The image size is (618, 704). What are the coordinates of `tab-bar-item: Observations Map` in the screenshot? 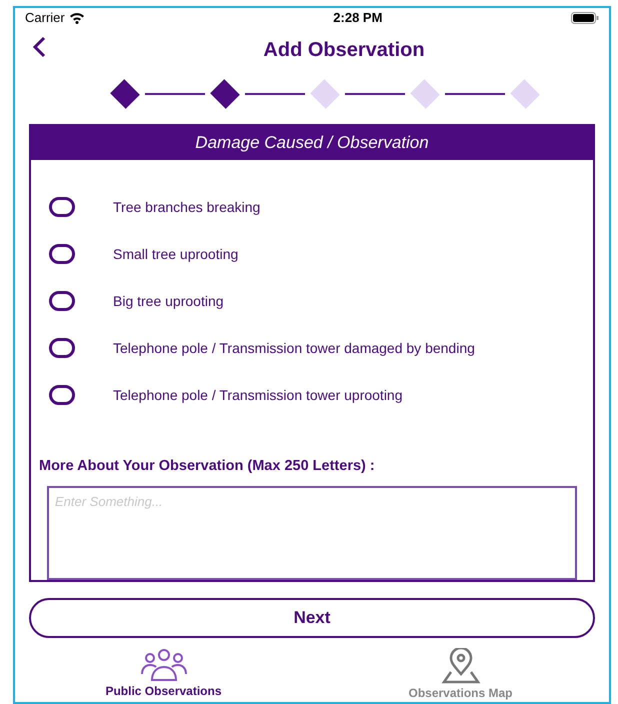 It's located at (460, 675).